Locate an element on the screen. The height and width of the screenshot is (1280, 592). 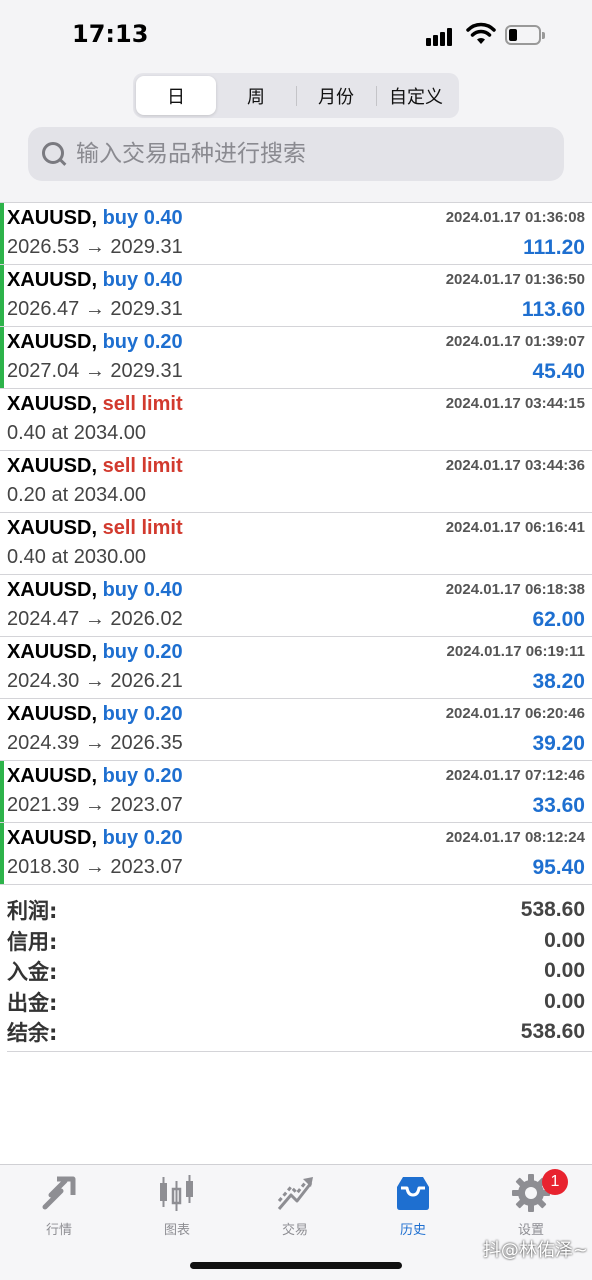
tab-trade-label: 交易 is located at coordinates (294, 1230).